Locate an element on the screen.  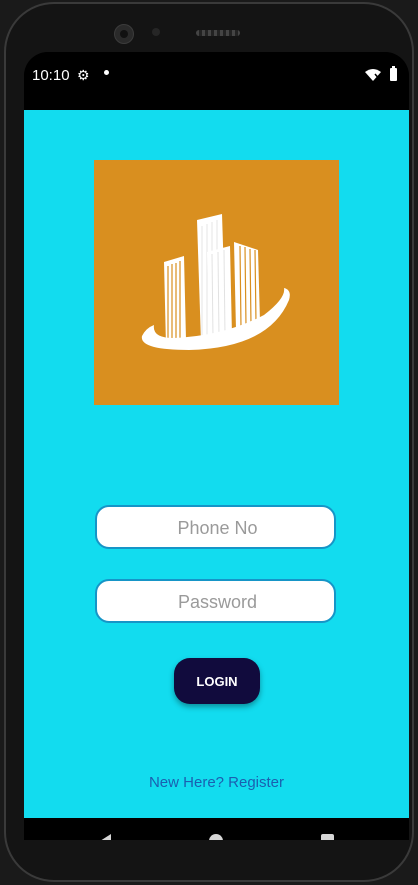
phone-number-field is located at coordinates (216, 527).